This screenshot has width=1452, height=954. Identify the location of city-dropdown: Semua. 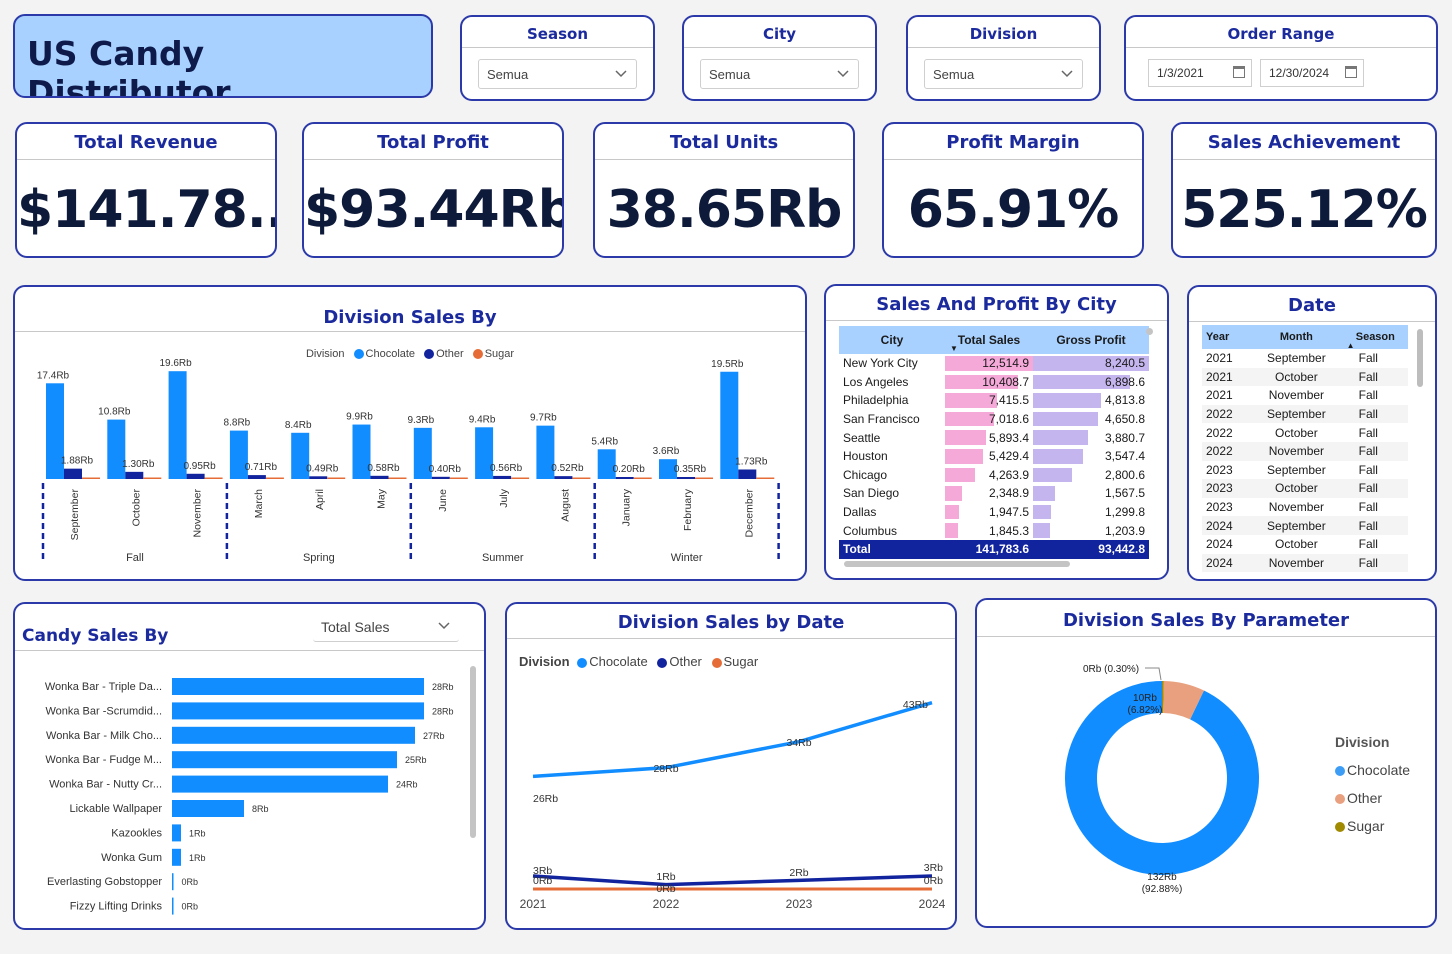
(779, 74).